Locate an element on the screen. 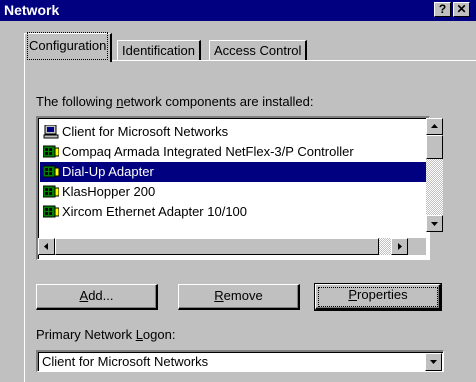 This screenshot has height=382, width=476. tab-label: Access Control is located at coordinates (258, 50).